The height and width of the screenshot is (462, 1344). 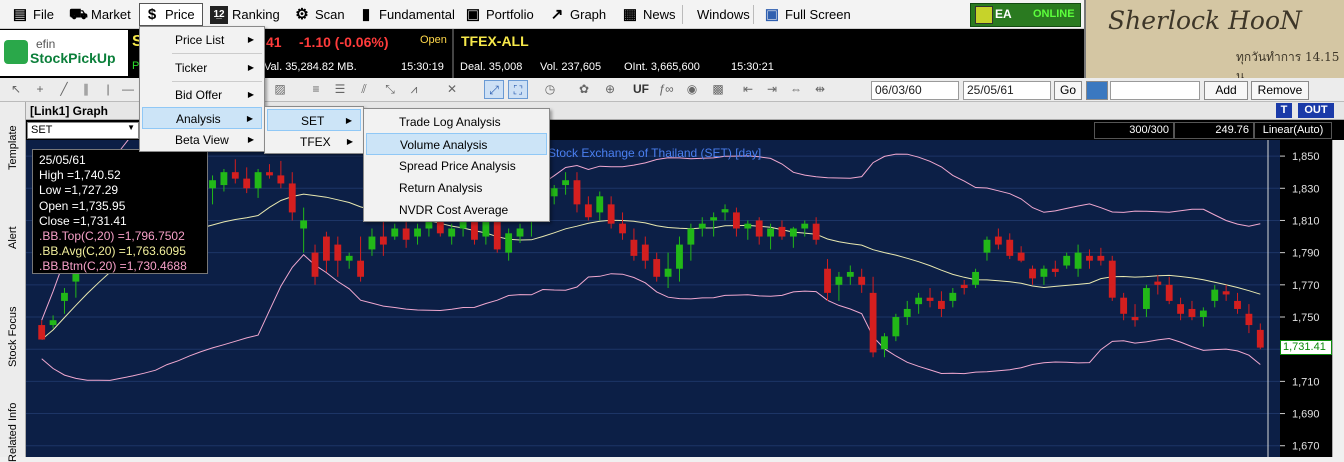 I want to click on t-button: T, so click(x=1284, y=110).